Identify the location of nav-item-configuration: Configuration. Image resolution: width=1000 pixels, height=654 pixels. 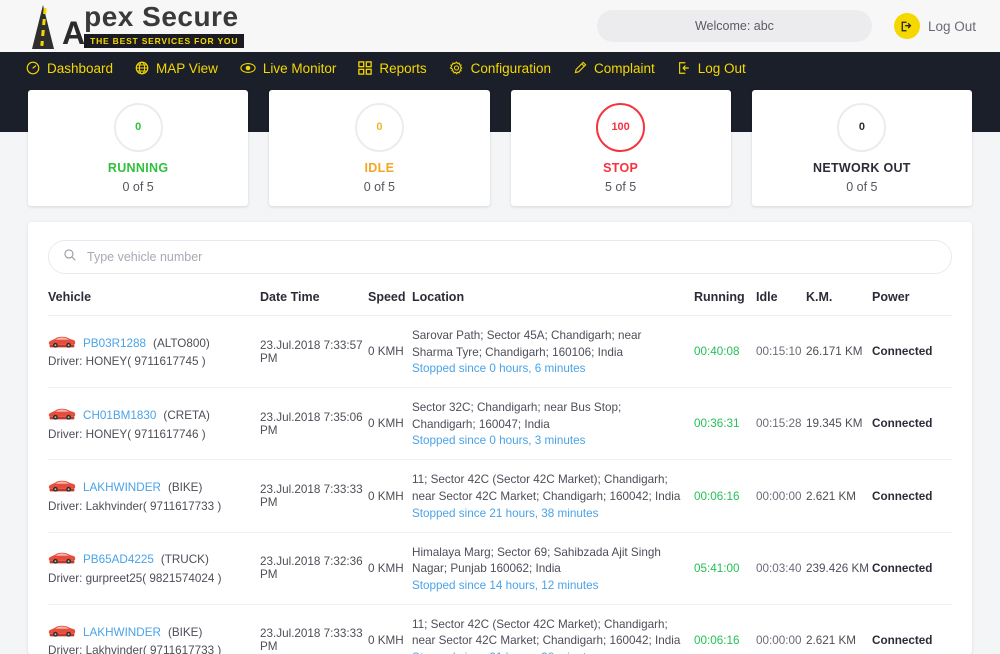
(500, 68).